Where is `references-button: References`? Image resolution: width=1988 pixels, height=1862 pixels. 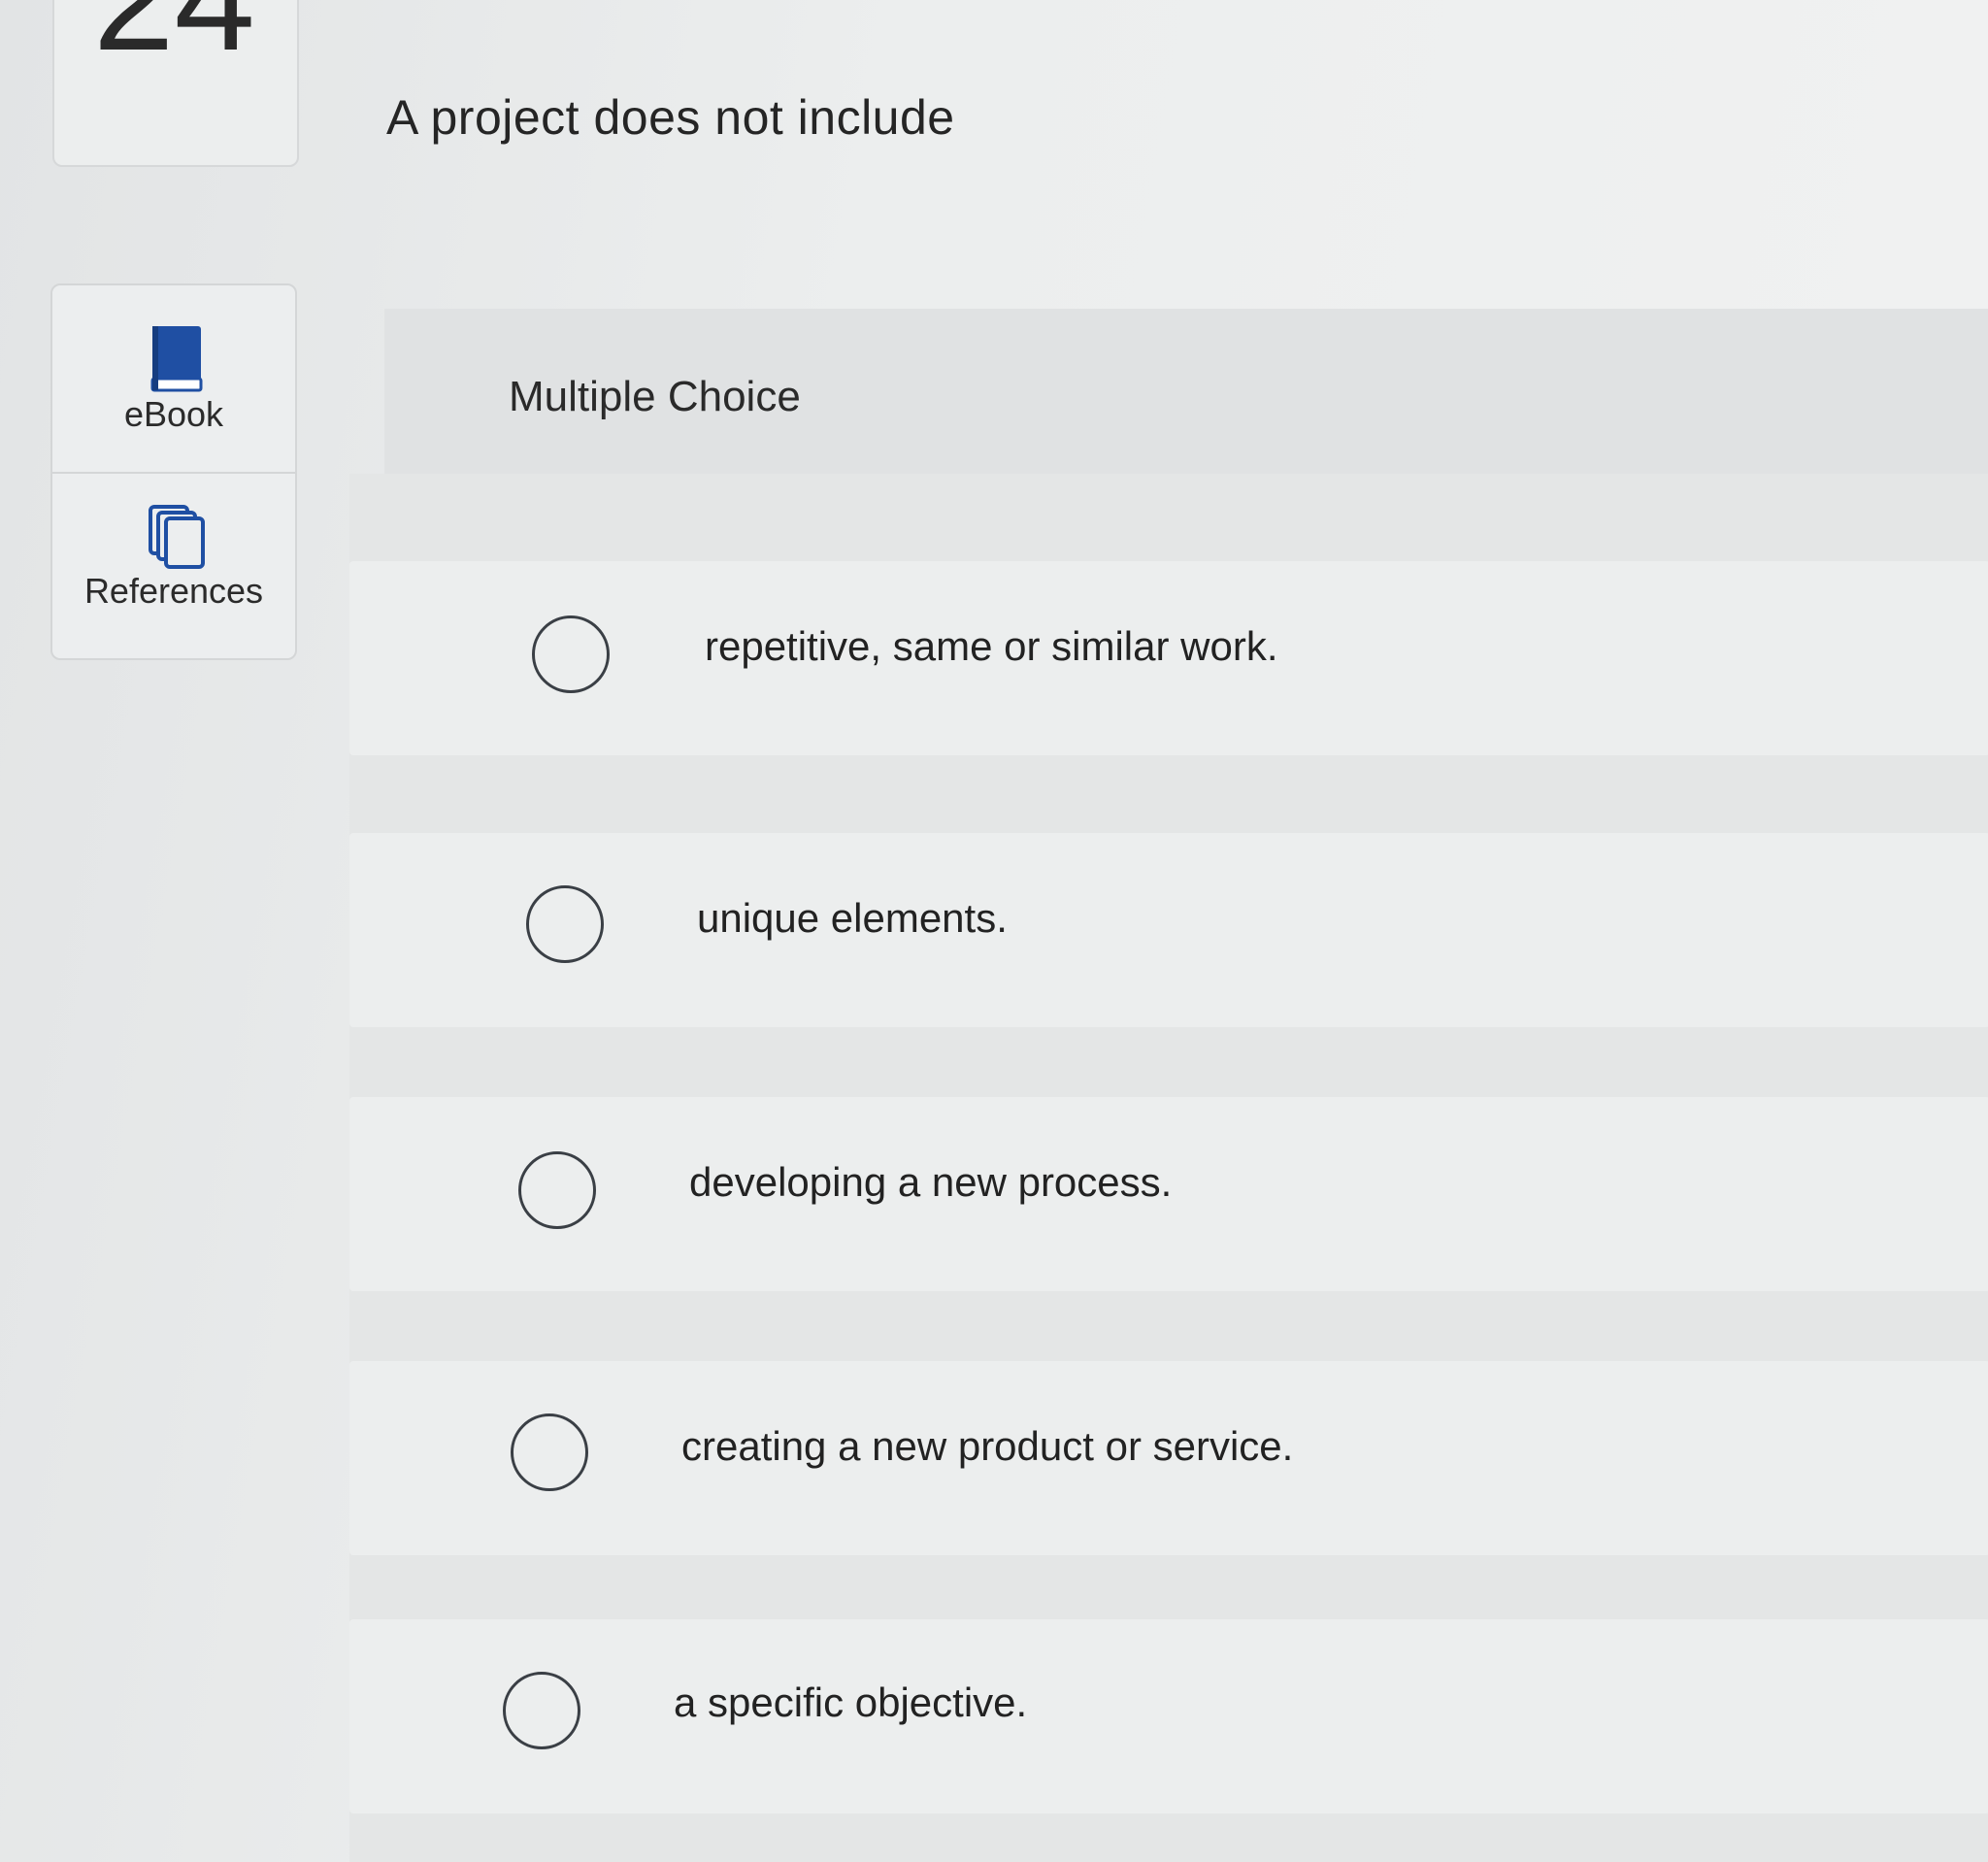 references-button: References is located at coordinates (173, 566).